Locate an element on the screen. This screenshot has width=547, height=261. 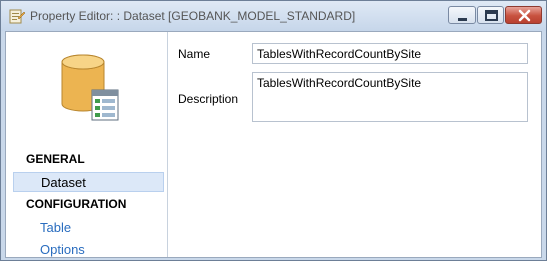
description-label: Description is located at coordinates (208, 99).